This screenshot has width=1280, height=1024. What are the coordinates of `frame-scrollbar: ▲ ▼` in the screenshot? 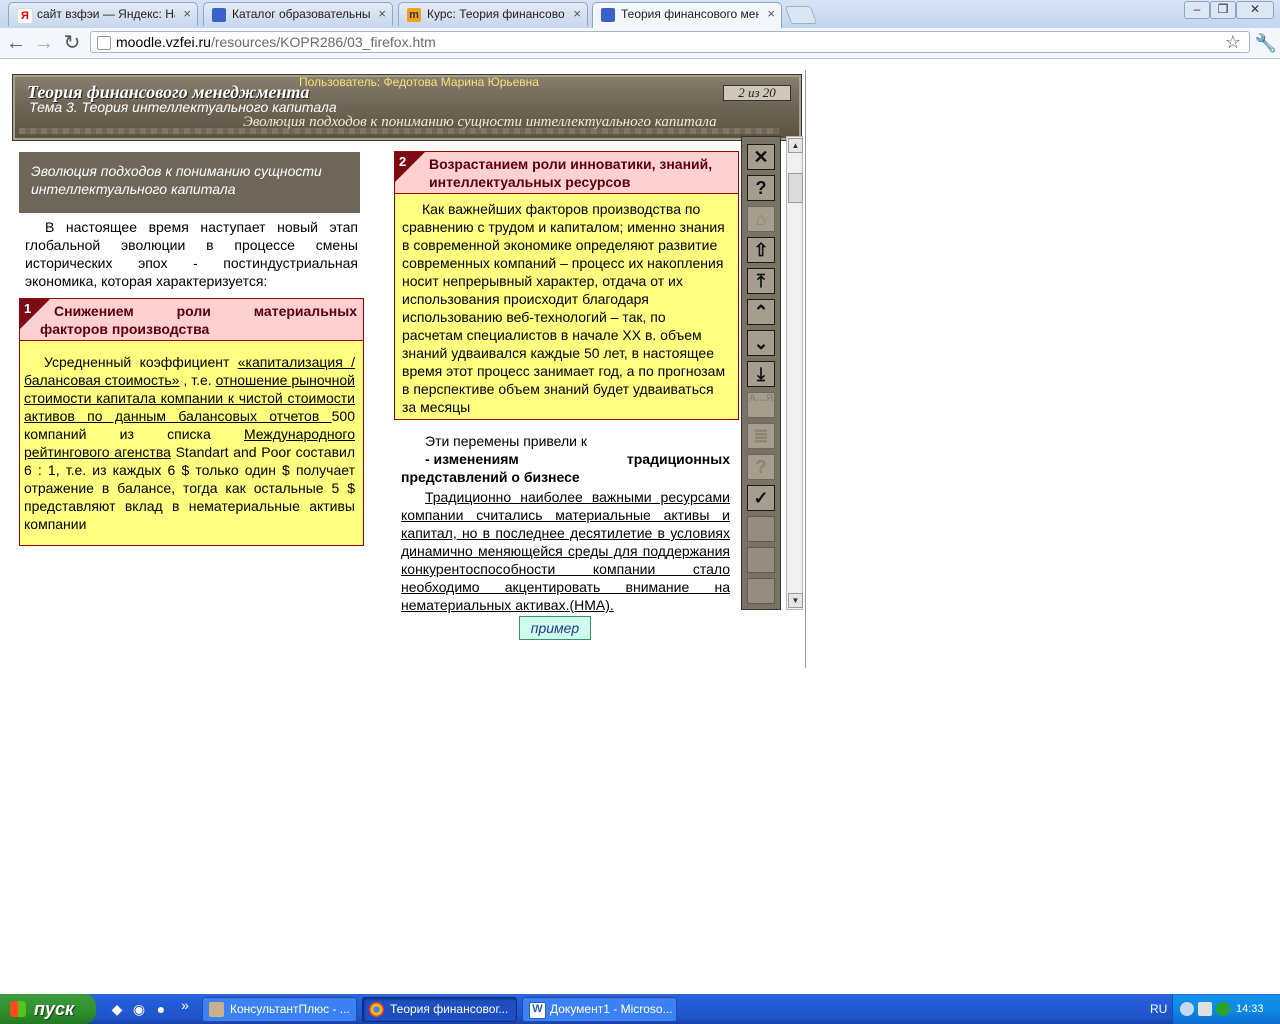 It's located at (794, 373).